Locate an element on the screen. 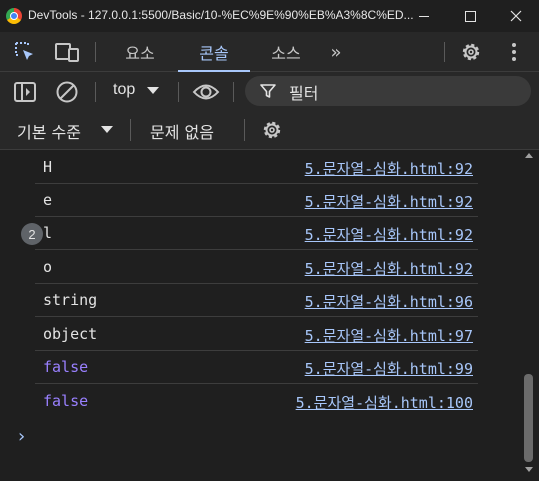  close-icon is located at coordinates (516, 16).